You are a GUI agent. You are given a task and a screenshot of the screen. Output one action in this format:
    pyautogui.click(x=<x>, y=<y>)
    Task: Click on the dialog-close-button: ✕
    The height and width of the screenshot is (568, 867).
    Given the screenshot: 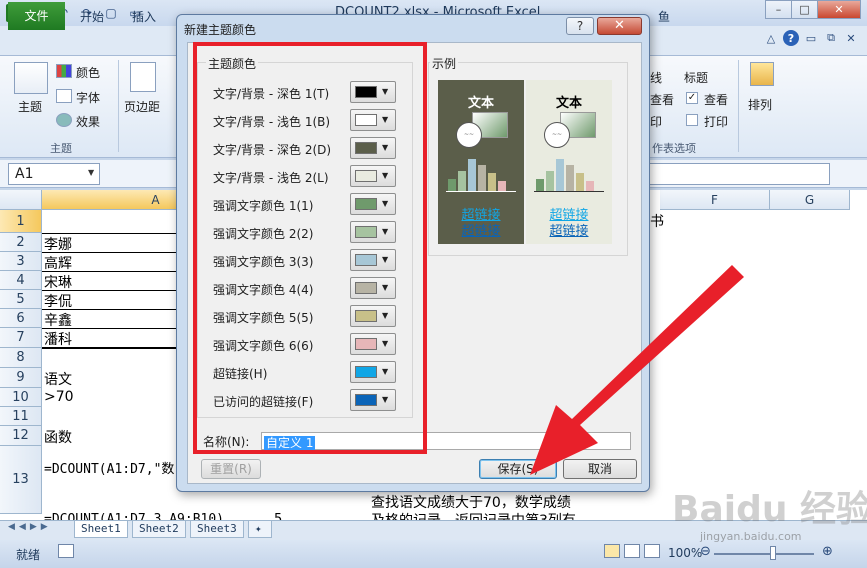 What is the action you would take?
    pyautogui.click(x=619, y=26)
    